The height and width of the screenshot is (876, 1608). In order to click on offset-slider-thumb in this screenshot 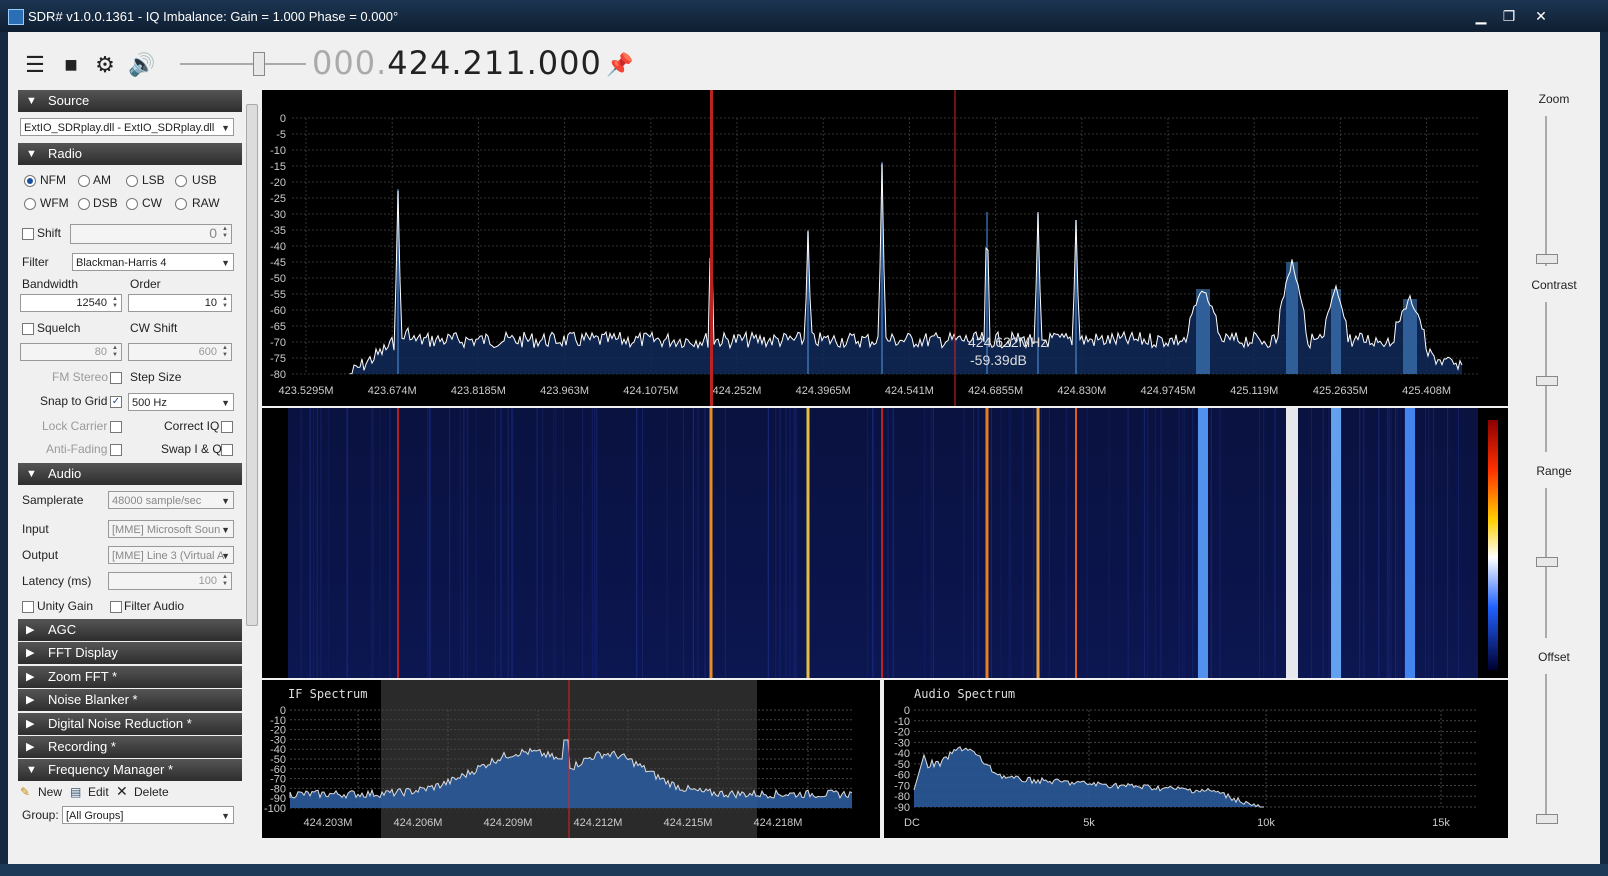, I will do `click(1547, 819)`.